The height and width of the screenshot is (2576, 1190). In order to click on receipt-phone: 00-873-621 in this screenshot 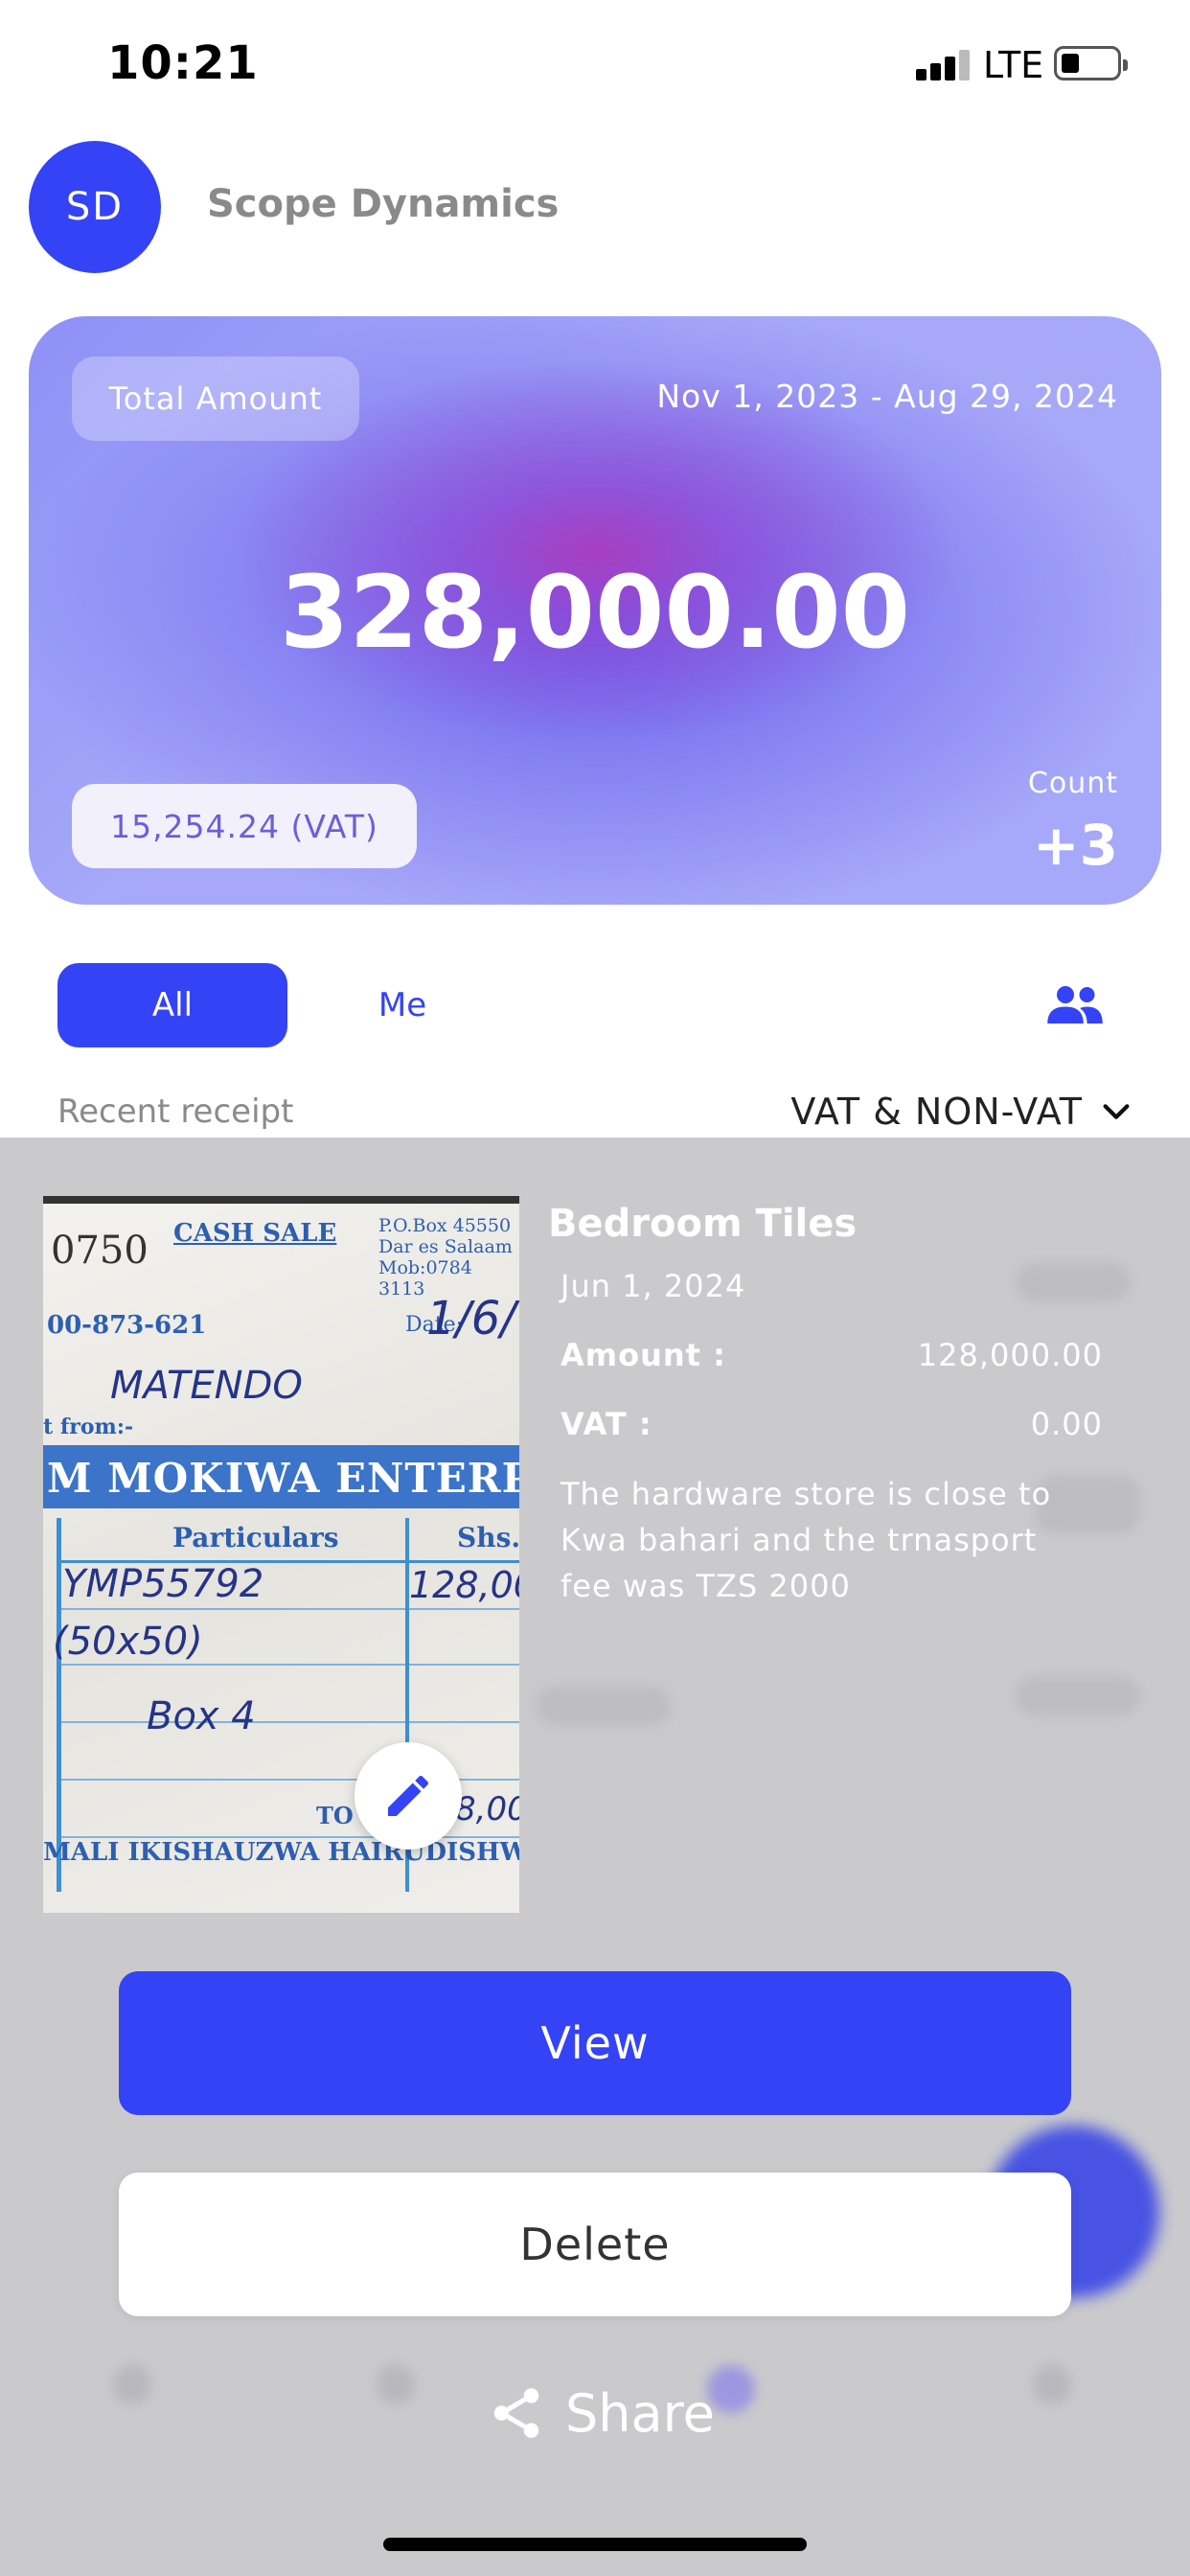, I will do `click(127, 1325)`.